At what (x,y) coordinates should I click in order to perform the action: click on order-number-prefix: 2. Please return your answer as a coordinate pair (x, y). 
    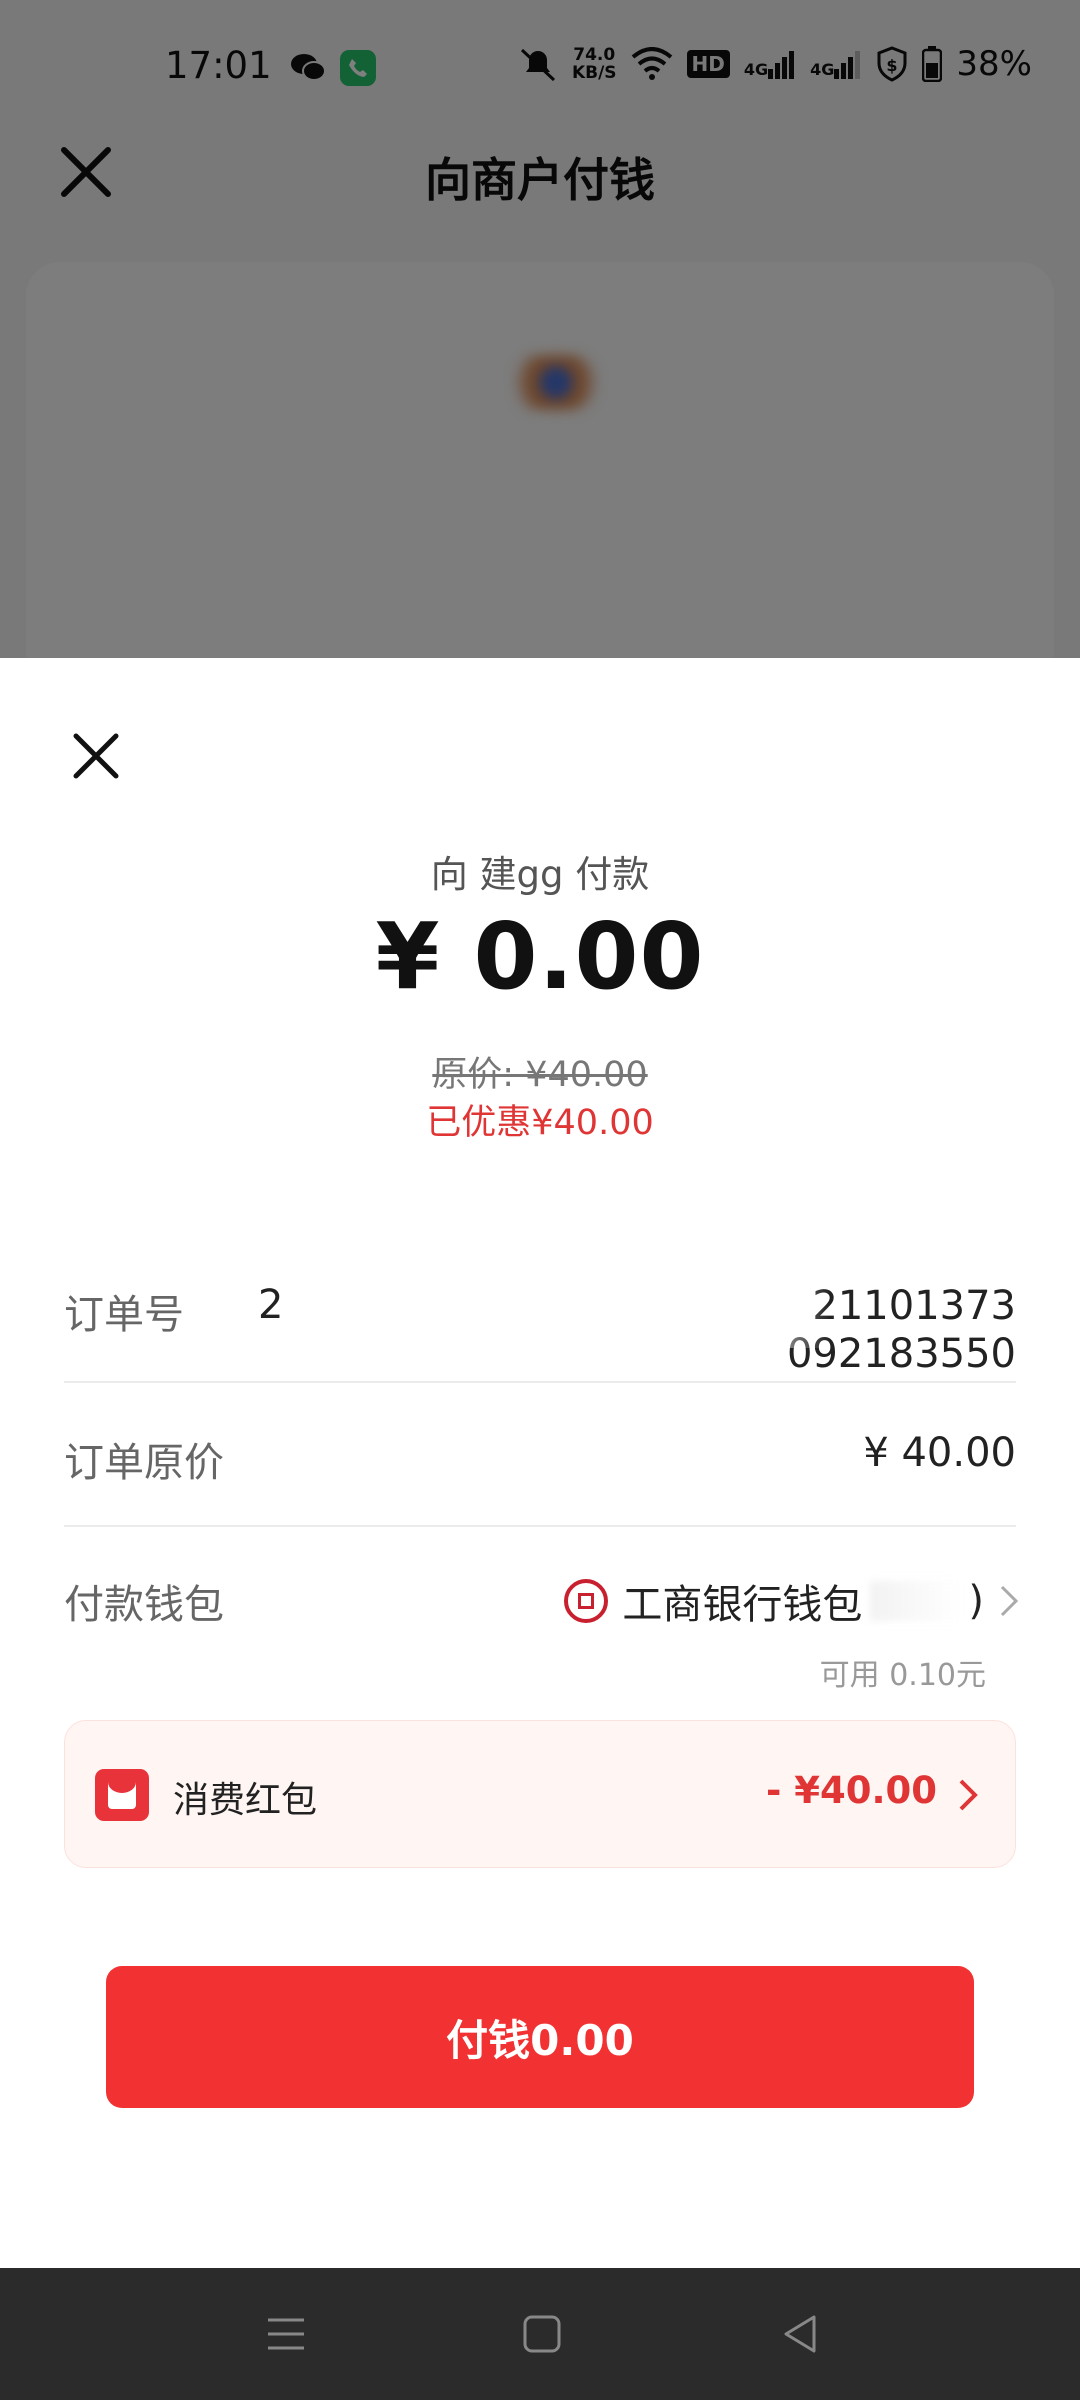
    Looking at the image, I should click on (271, 1305).